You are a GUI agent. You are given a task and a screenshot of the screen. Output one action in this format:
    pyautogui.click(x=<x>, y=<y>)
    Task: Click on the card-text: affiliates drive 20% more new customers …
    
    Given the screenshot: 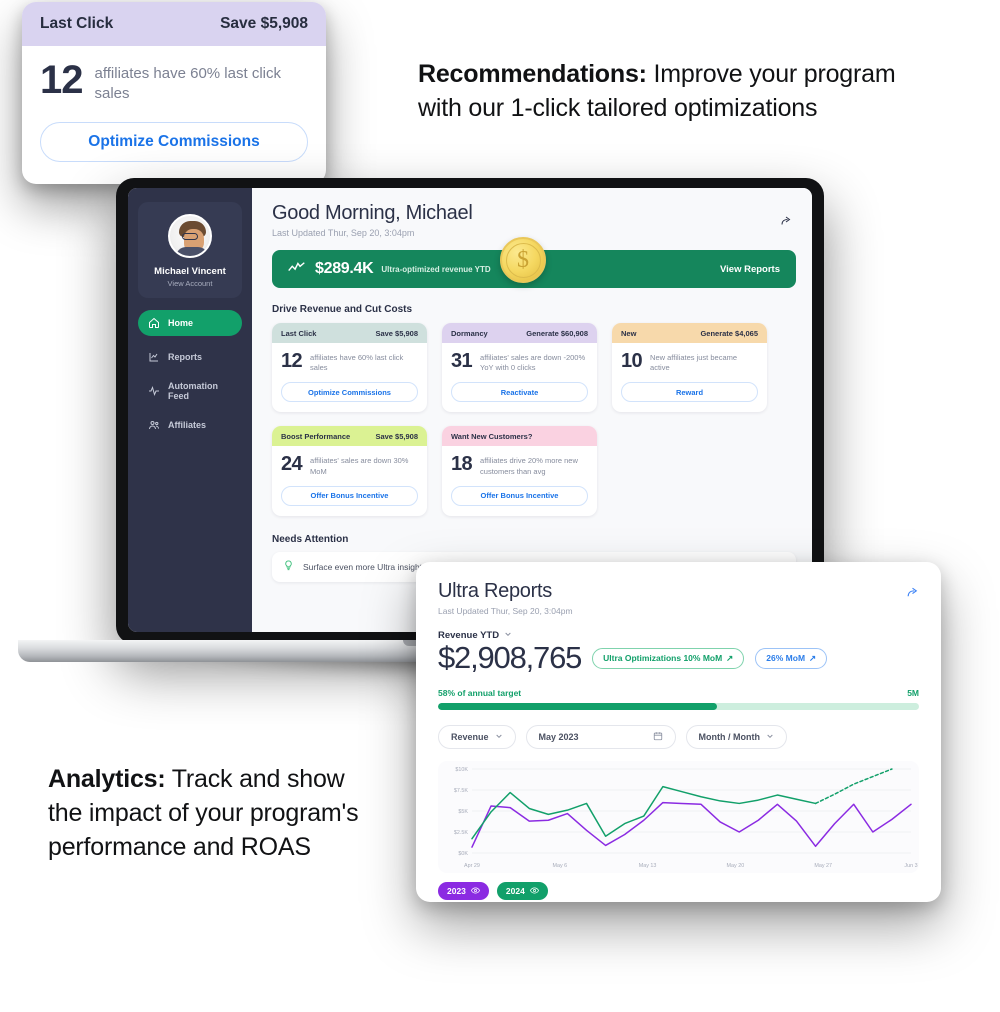 What is the action you would take?
    pyautogui.click(x=529, y=466)
    